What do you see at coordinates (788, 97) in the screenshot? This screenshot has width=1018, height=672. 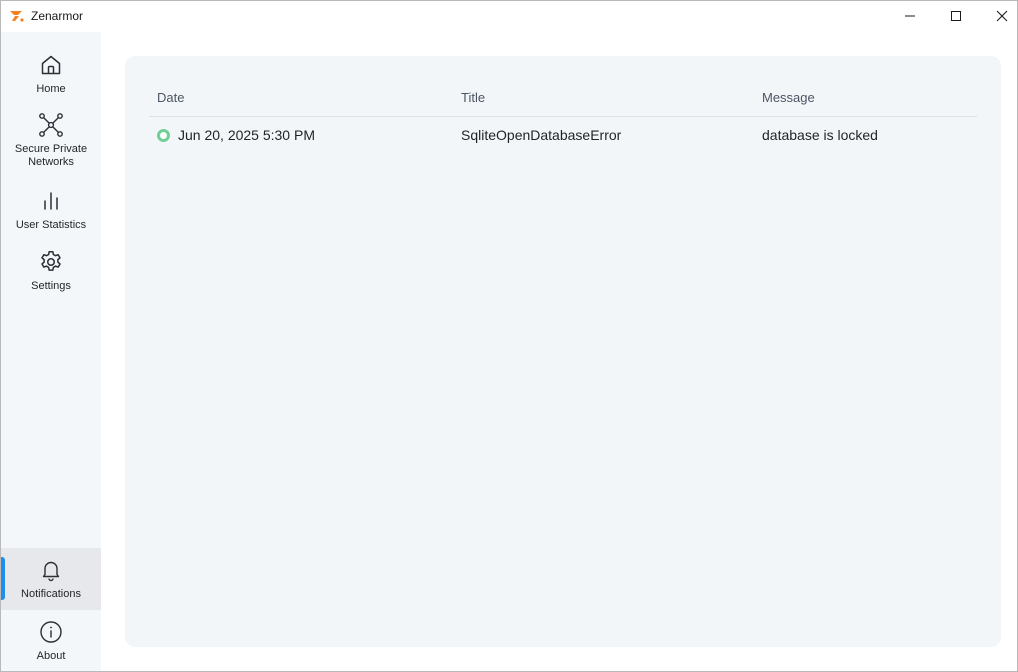 I see `column-header-message: Message` at bounding box center [788, 97].